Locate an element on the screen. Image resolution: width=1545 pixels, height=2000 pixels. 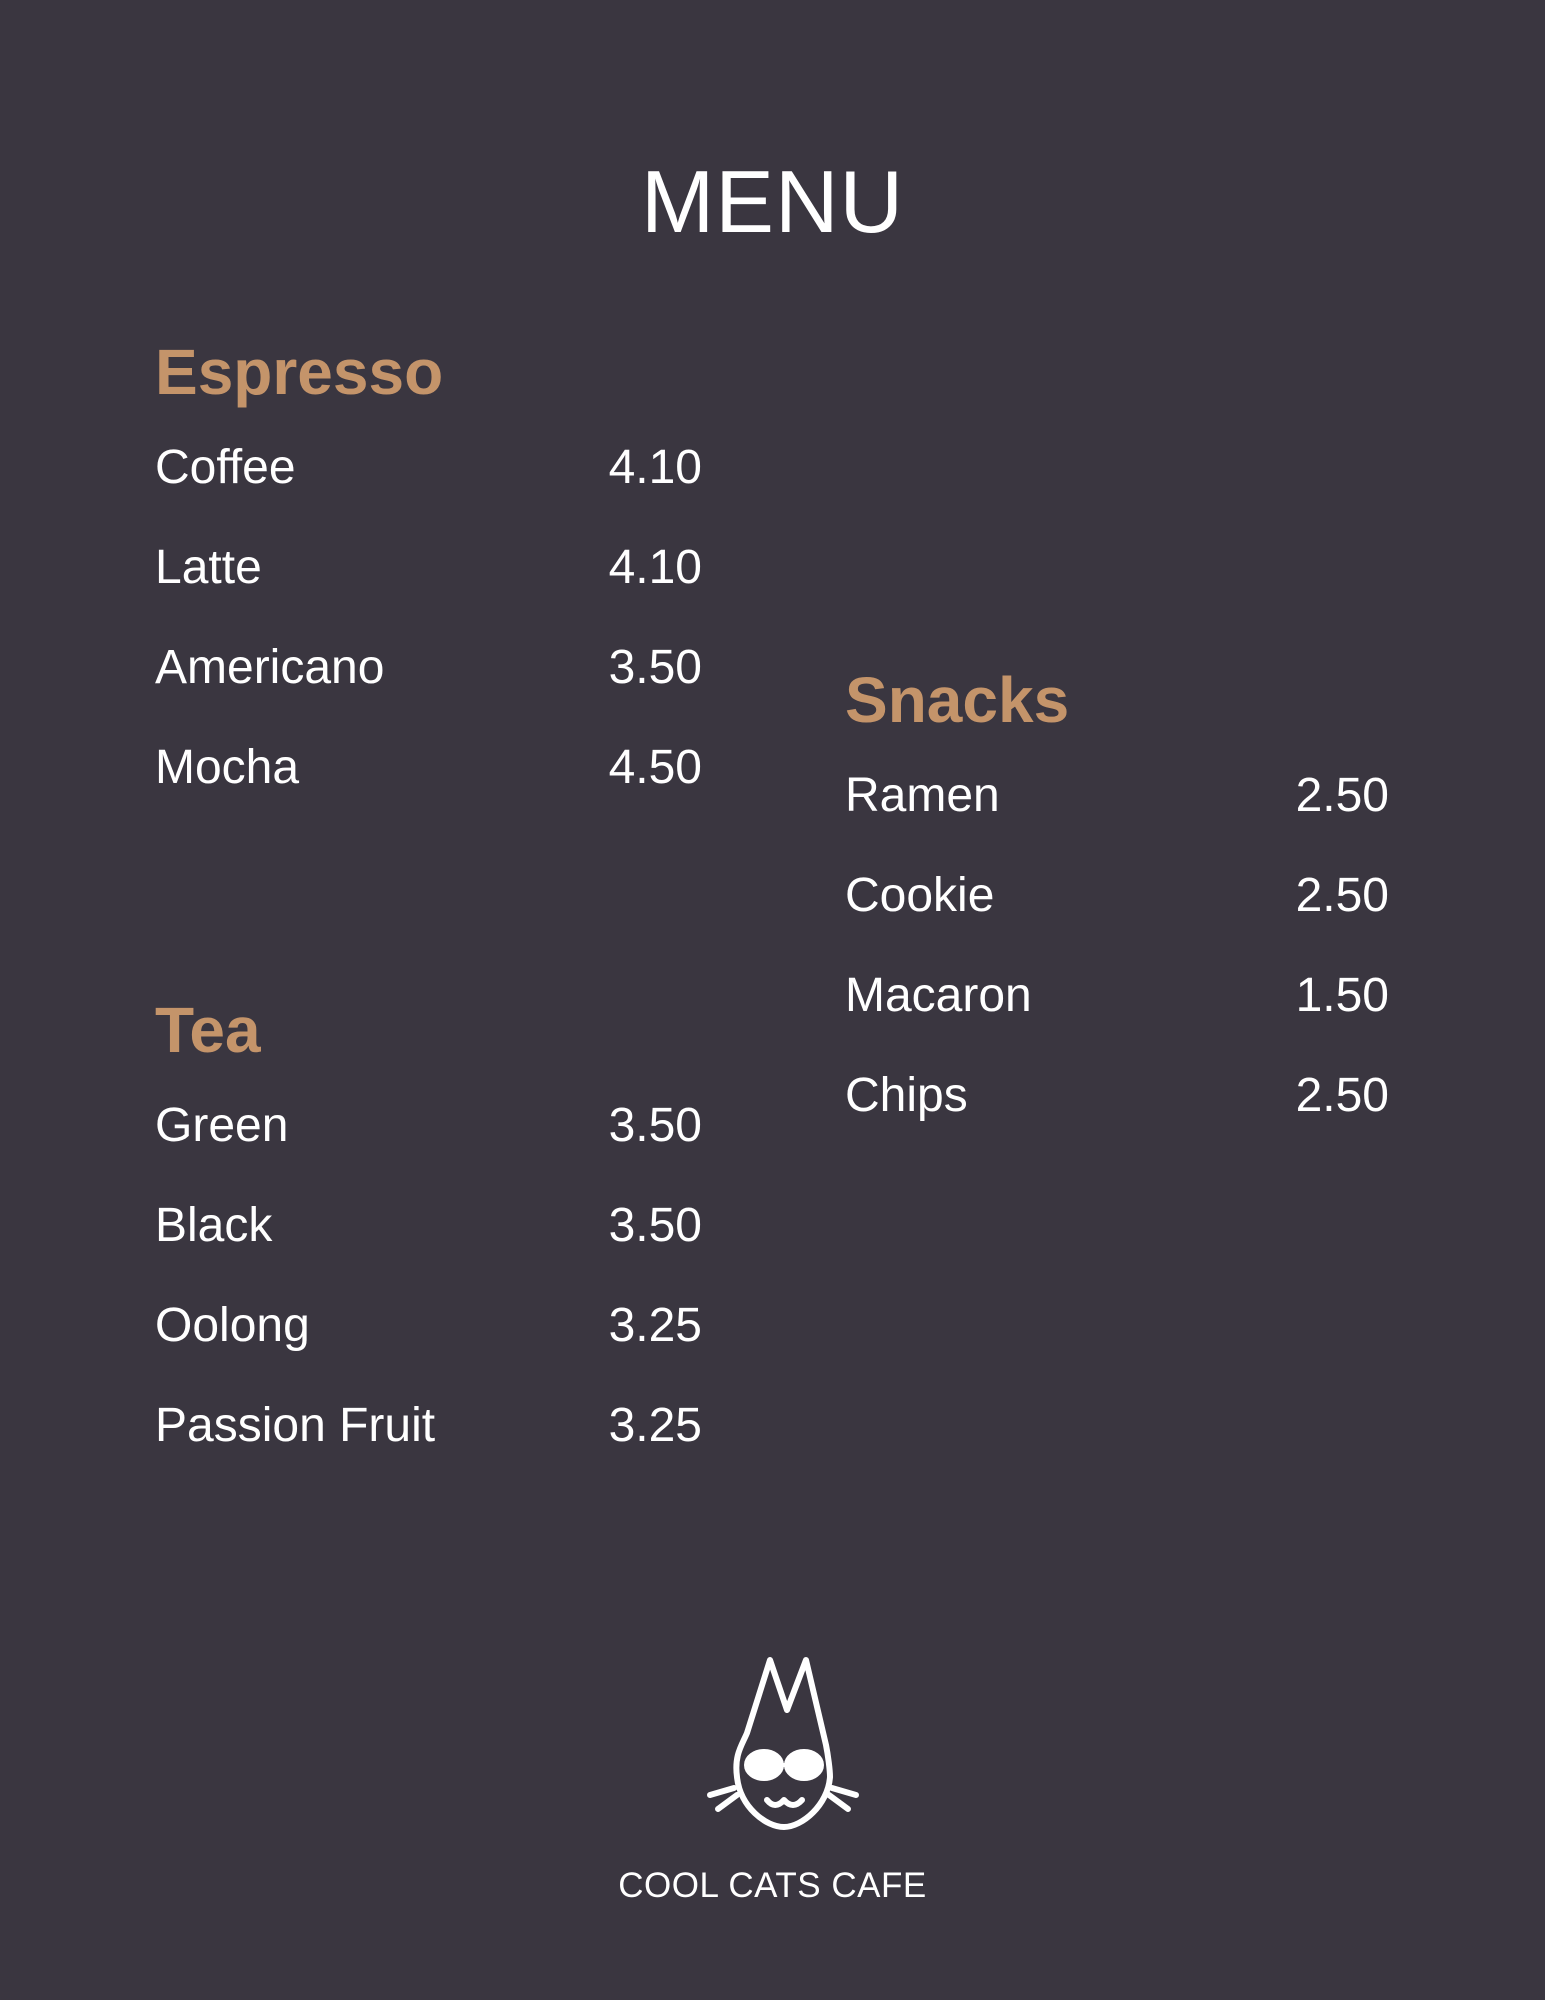
menu-item: Cookie 2.50 is located at coordinates (1117, 922).